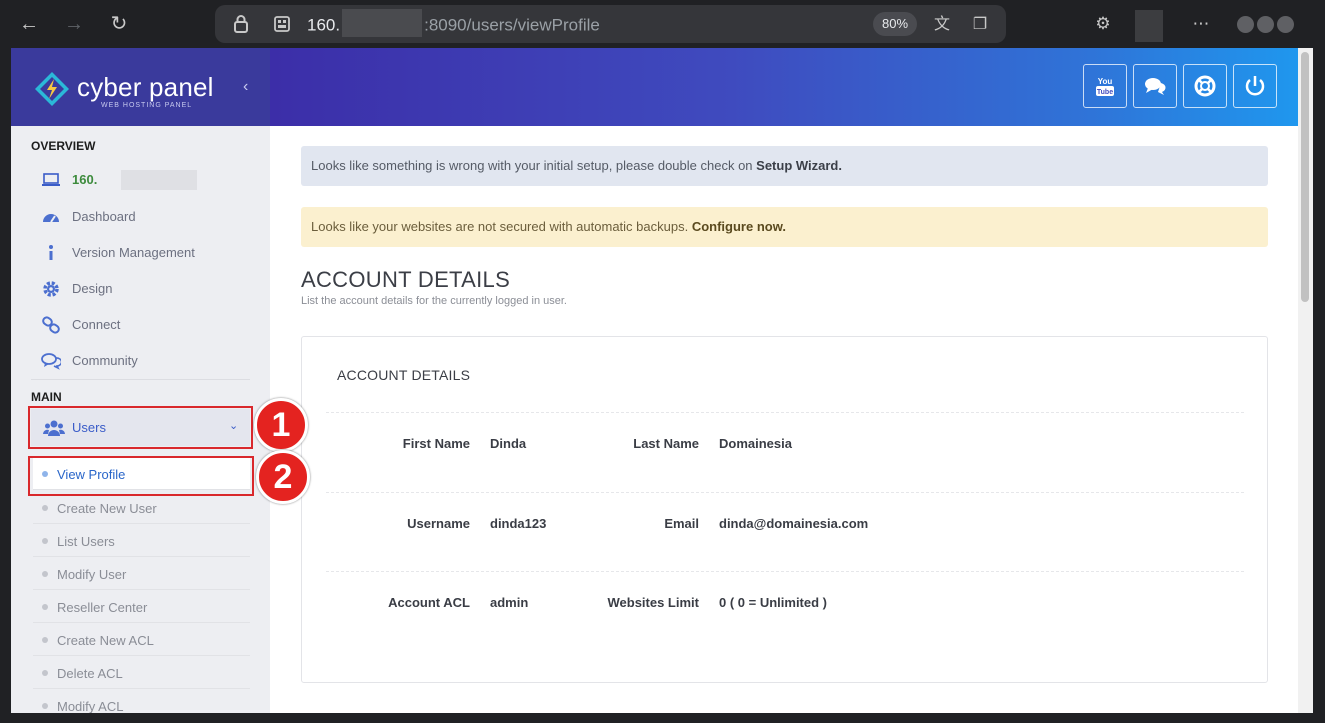 This screenshot has width=1325, height=723. I want to click on youtube-button: You Tube, so click(1105, 86).